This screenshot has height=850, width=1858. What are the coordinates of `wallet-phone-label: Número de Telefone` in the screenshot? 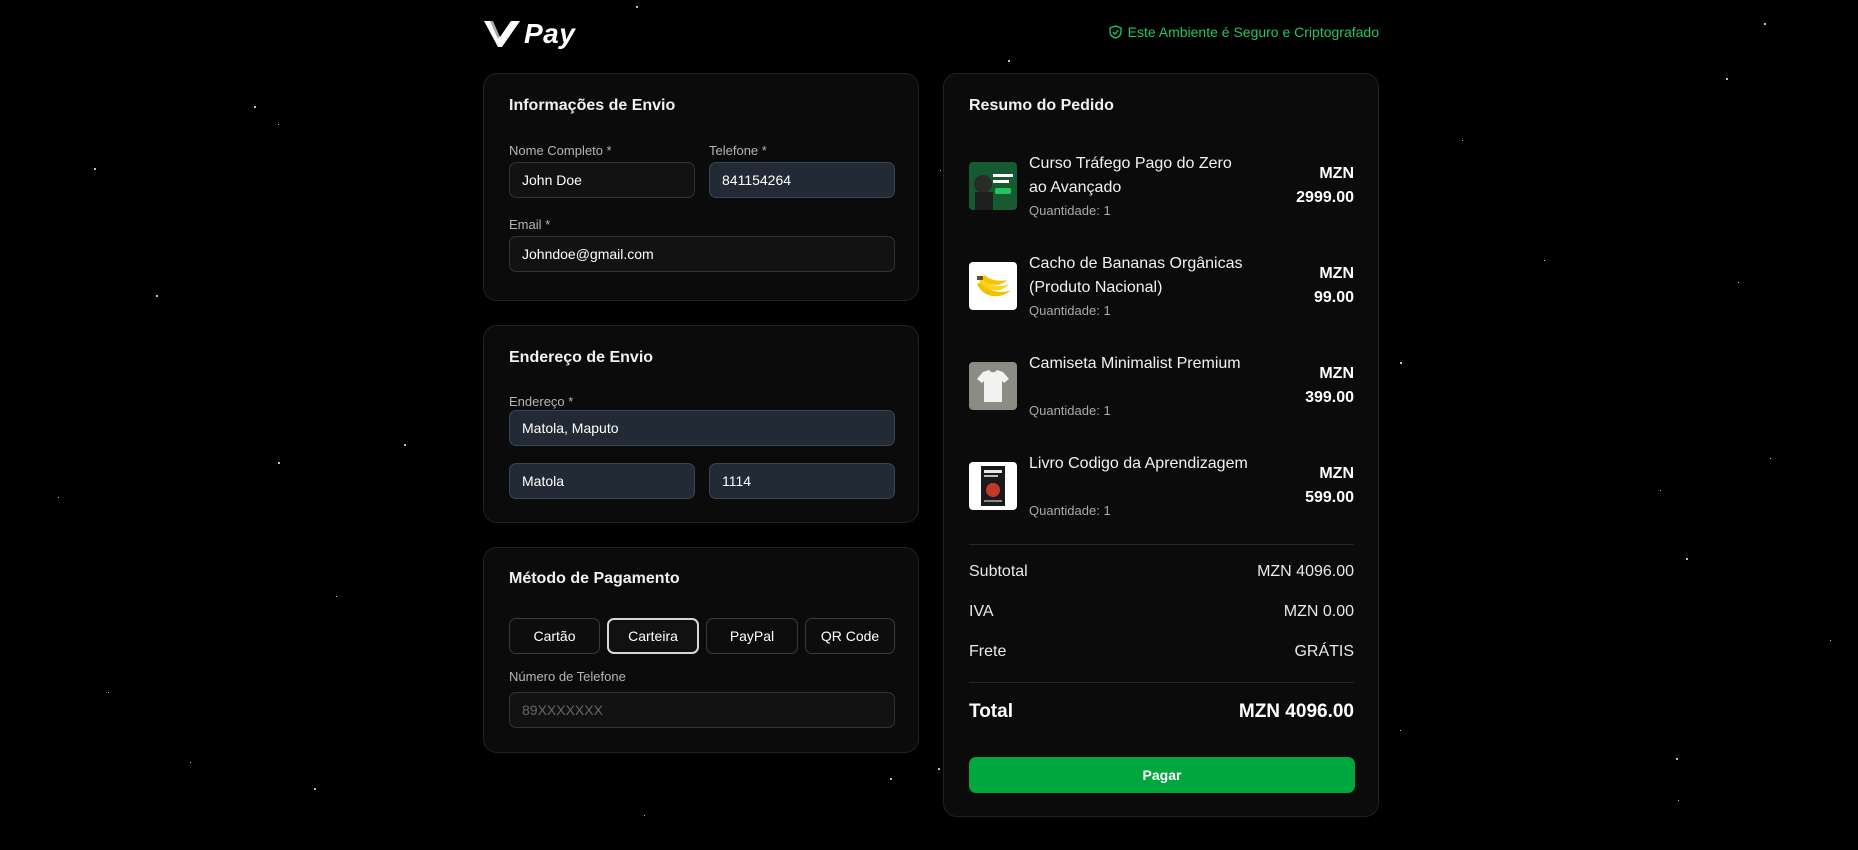 It's located at (567, 676).